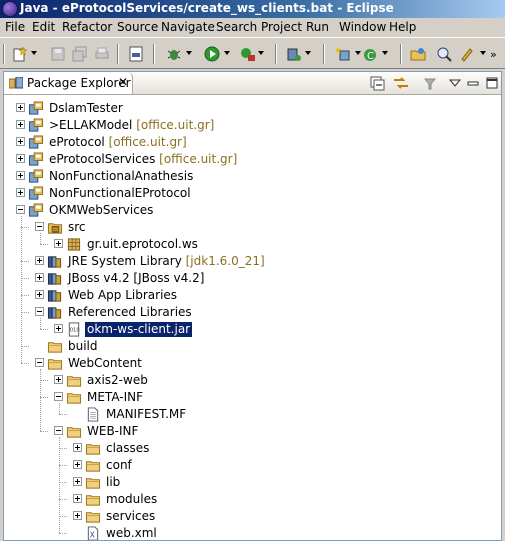  I want to click on tree-item: MANIFEST.MF, so click(252, 414).